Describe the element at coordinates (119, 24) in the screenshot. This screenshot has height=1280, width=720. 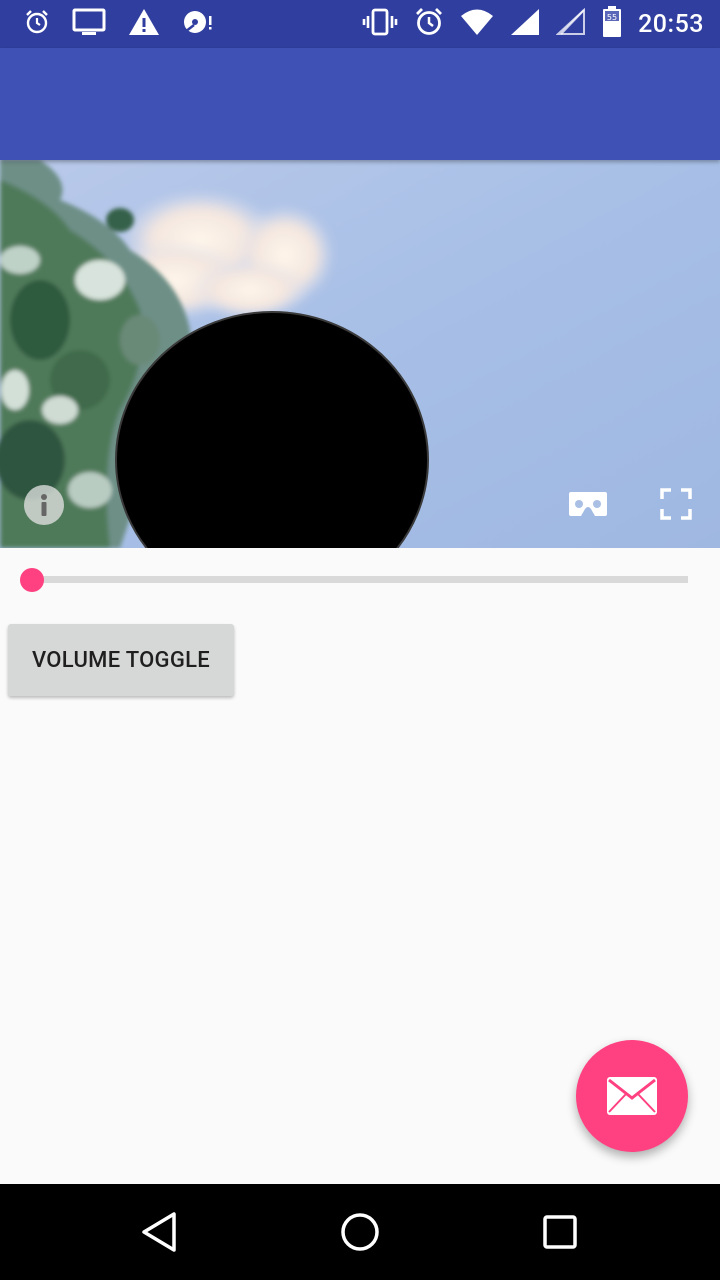
I see `status-notification-icons` at that location.